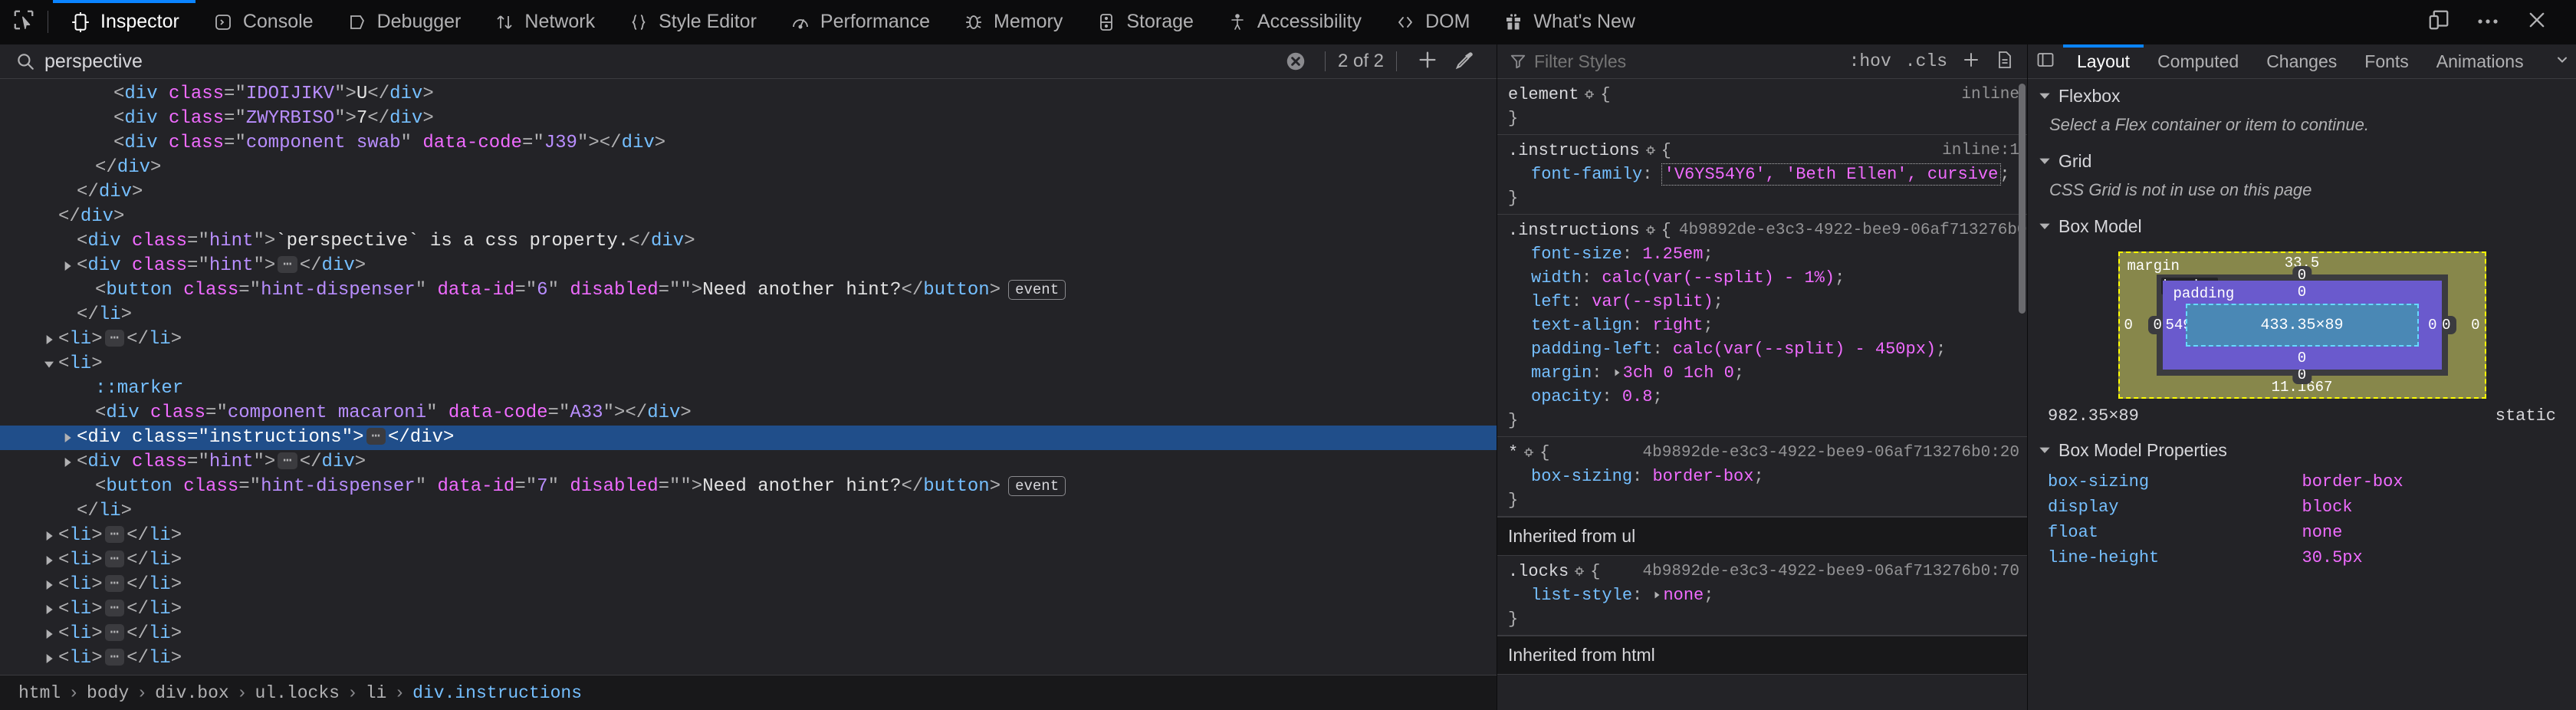 This screenshot has height=710, width=2576. What do you see at coordinates (749, 511) in the screenshot?
I see `markup-row: </li >` at bounding box center [749, 511].